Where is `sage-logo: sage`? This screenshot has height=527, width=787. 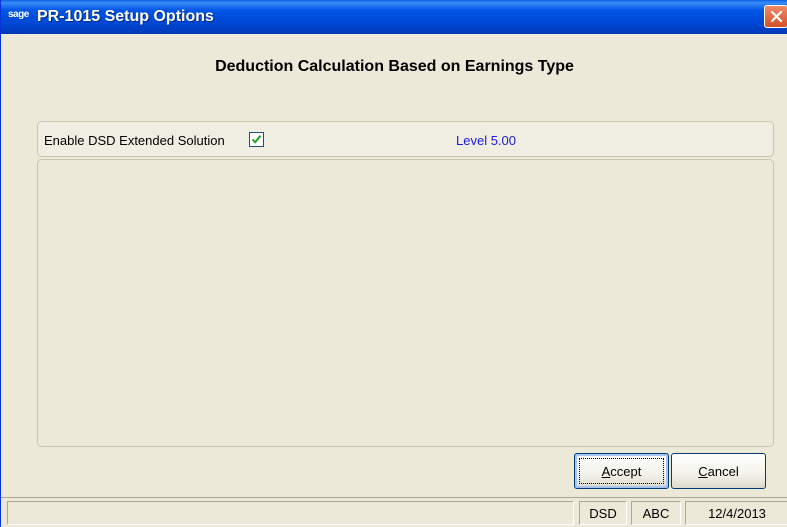 sage-logo: sage is located at coordinates (18, 14).